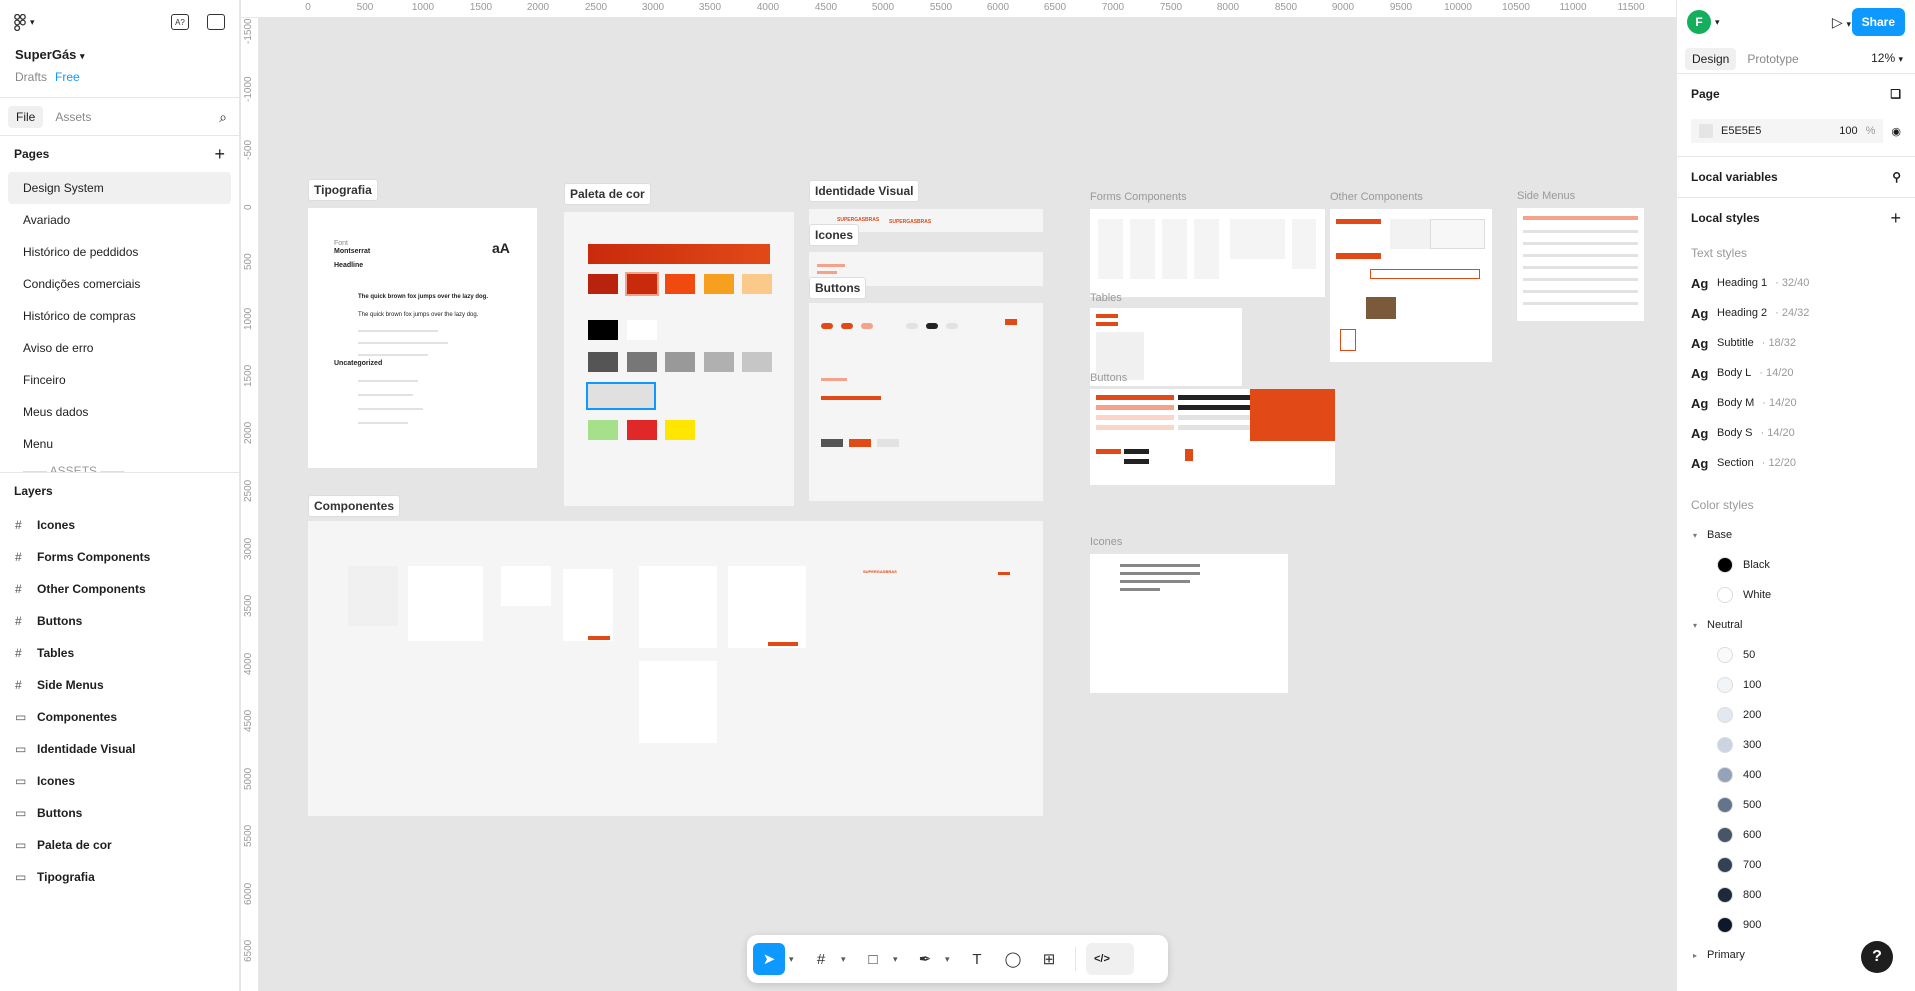 The image size is (1915, 991). Describe the element at coordinates (343, 190) in the screenshot. I see `section-label-tipografia: Tipografia` at that location.